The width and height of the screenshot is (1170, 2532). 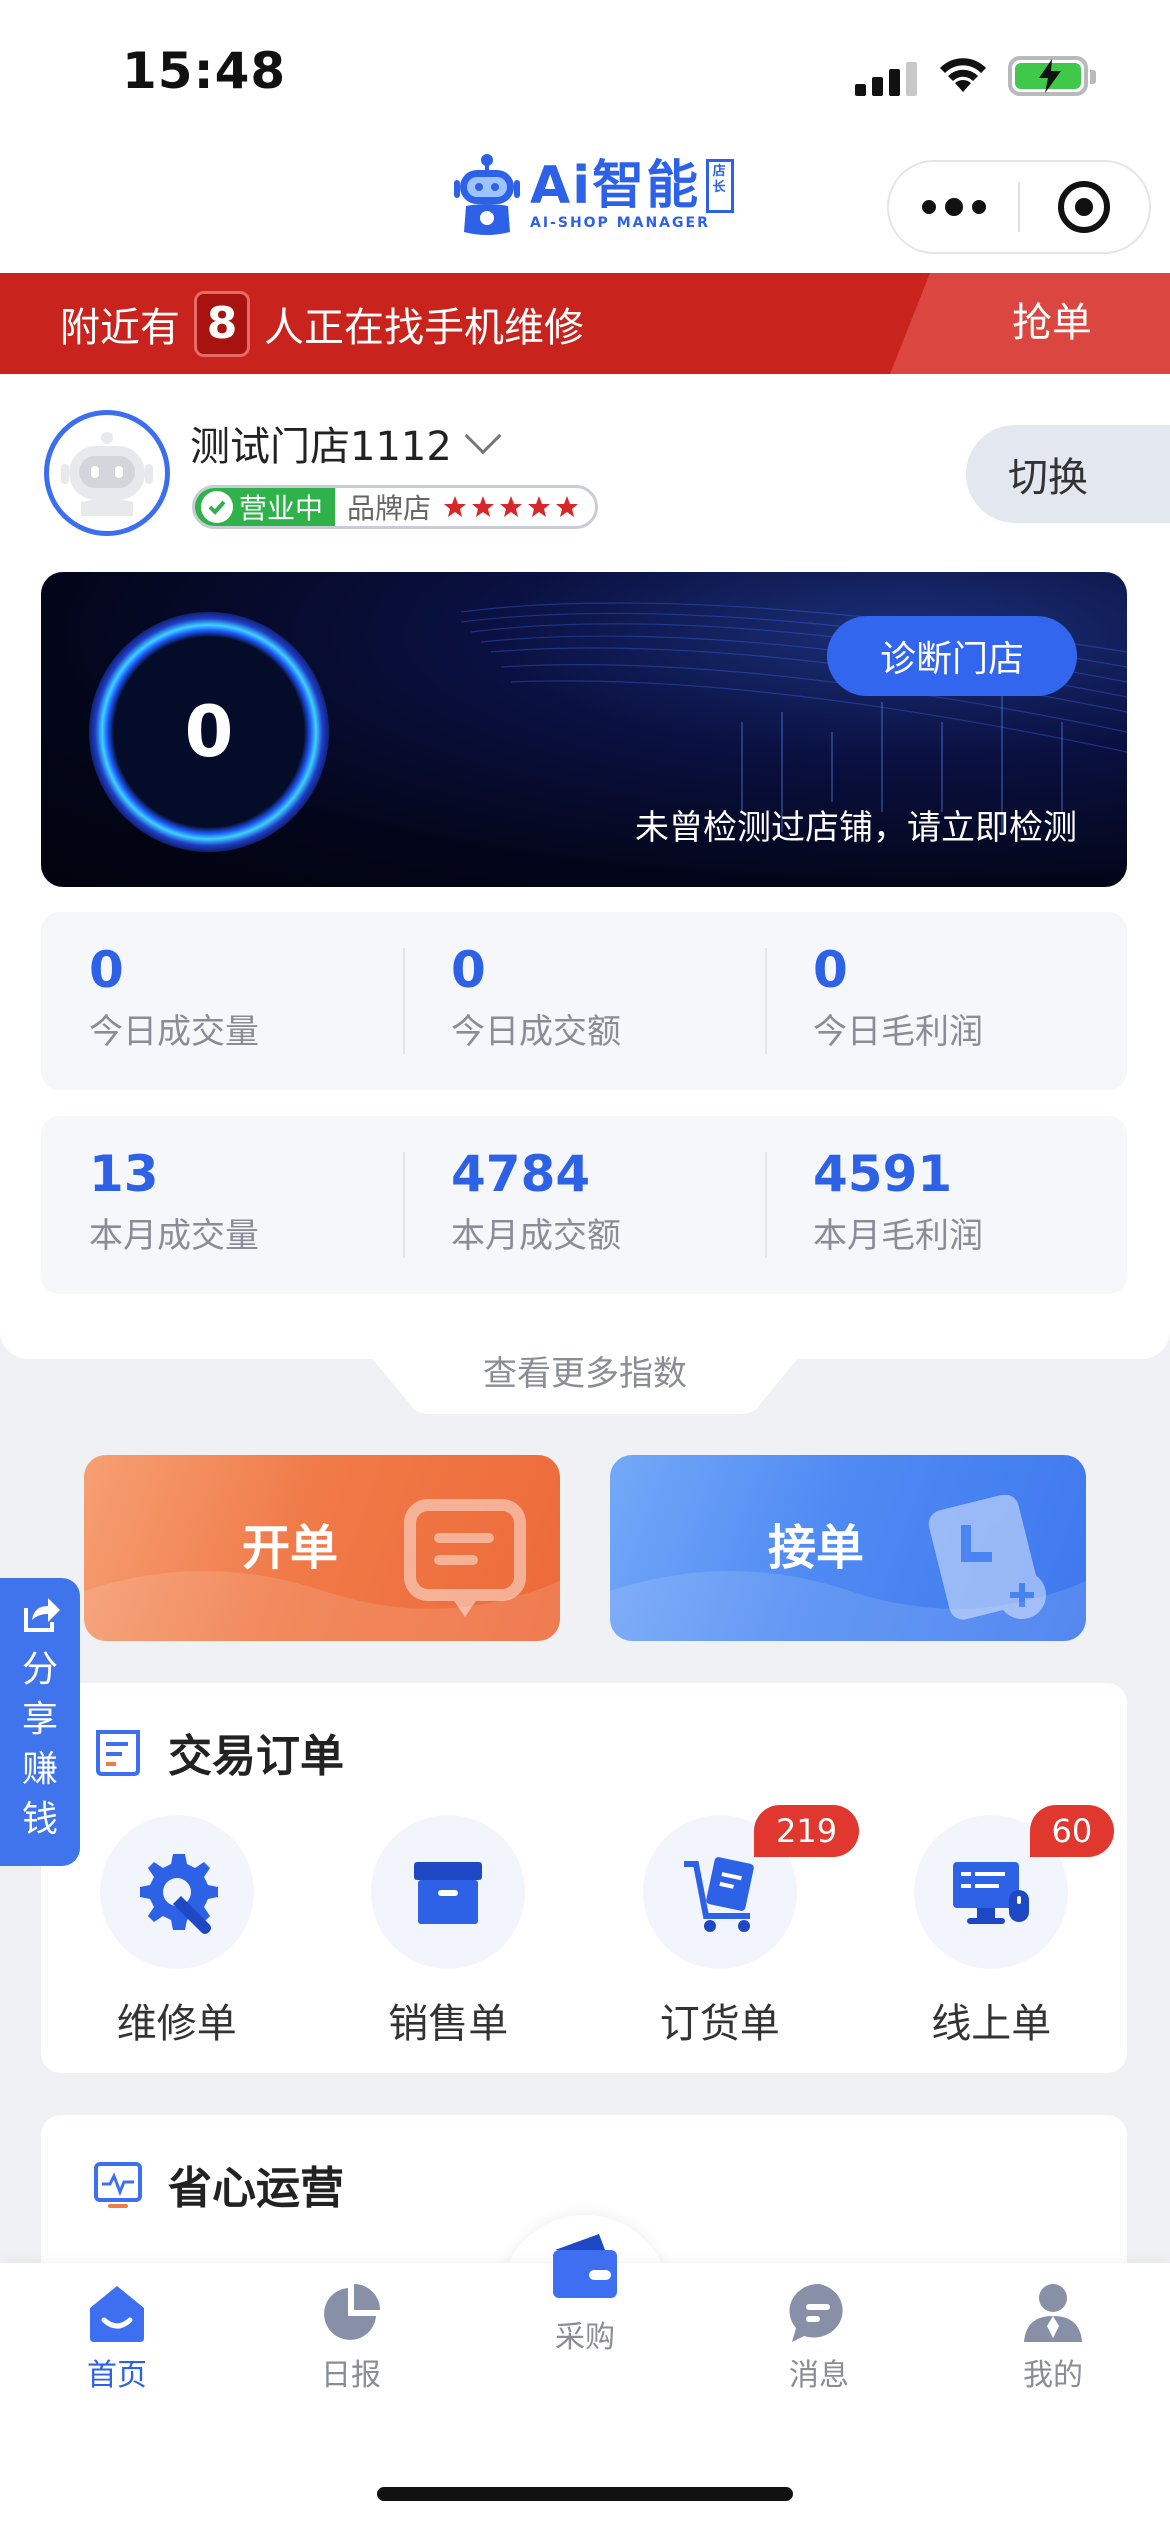 I want to click on purchase-order-item: 订货单 219, so click(x=722, y=1927).